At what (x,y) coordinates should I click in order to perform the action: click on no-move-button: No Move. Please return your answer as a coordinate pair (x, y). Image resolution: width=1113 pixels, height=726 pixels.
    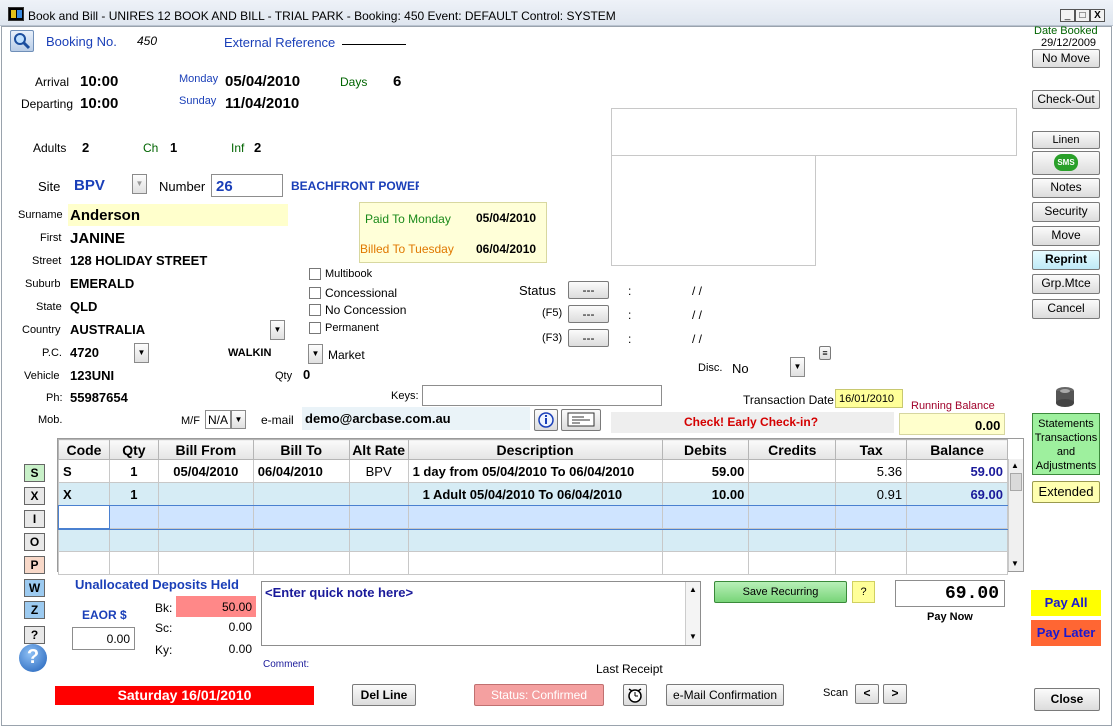
    Looking at the image, I should click on (1066, 58).